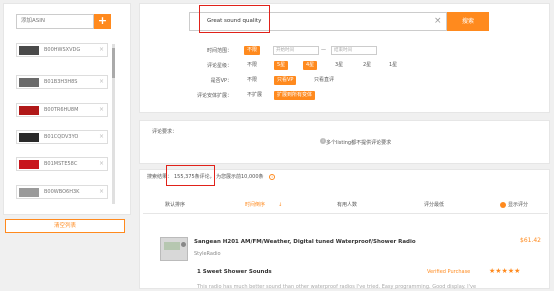  What do you see at coordinates (468, 21) in the screenshot?
I see `search-button: 搜索` at bounding box center [468, 21].